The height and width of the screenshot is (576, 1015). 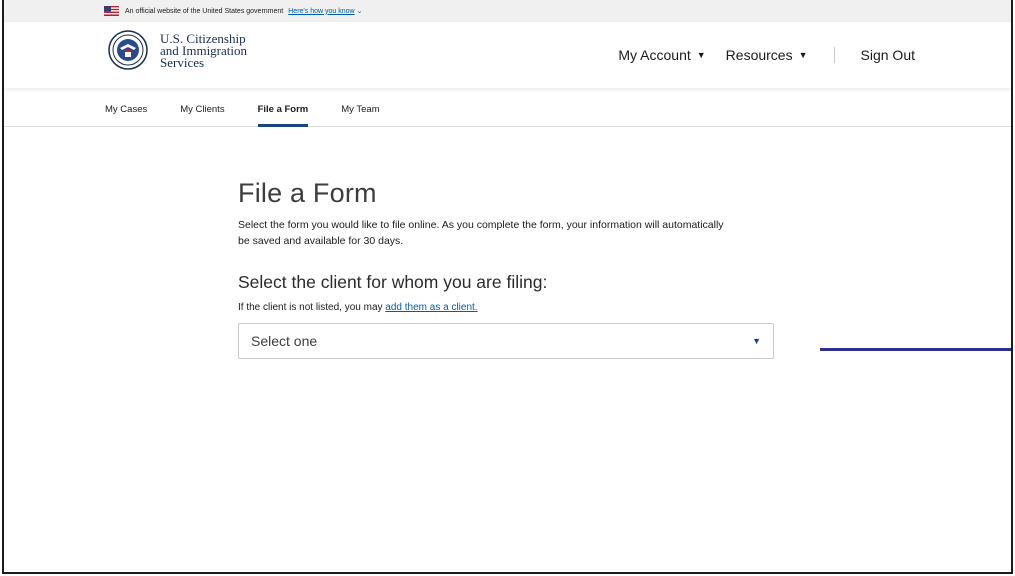 I want to click on chevron-down-icon: ⌄, so click(x=360, y=11).